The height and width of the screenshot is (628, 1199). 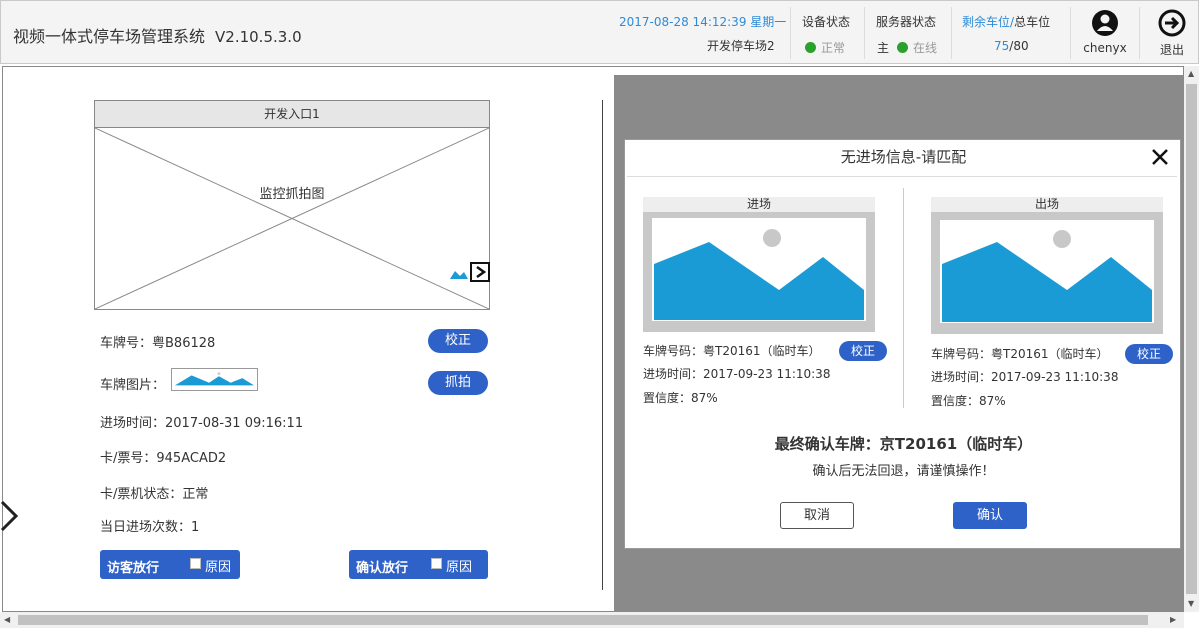 What do you see at coordinates (195, 563) in the screenshot?
I see `visitor-reason-checkbox` at bounding box center [195, 563].